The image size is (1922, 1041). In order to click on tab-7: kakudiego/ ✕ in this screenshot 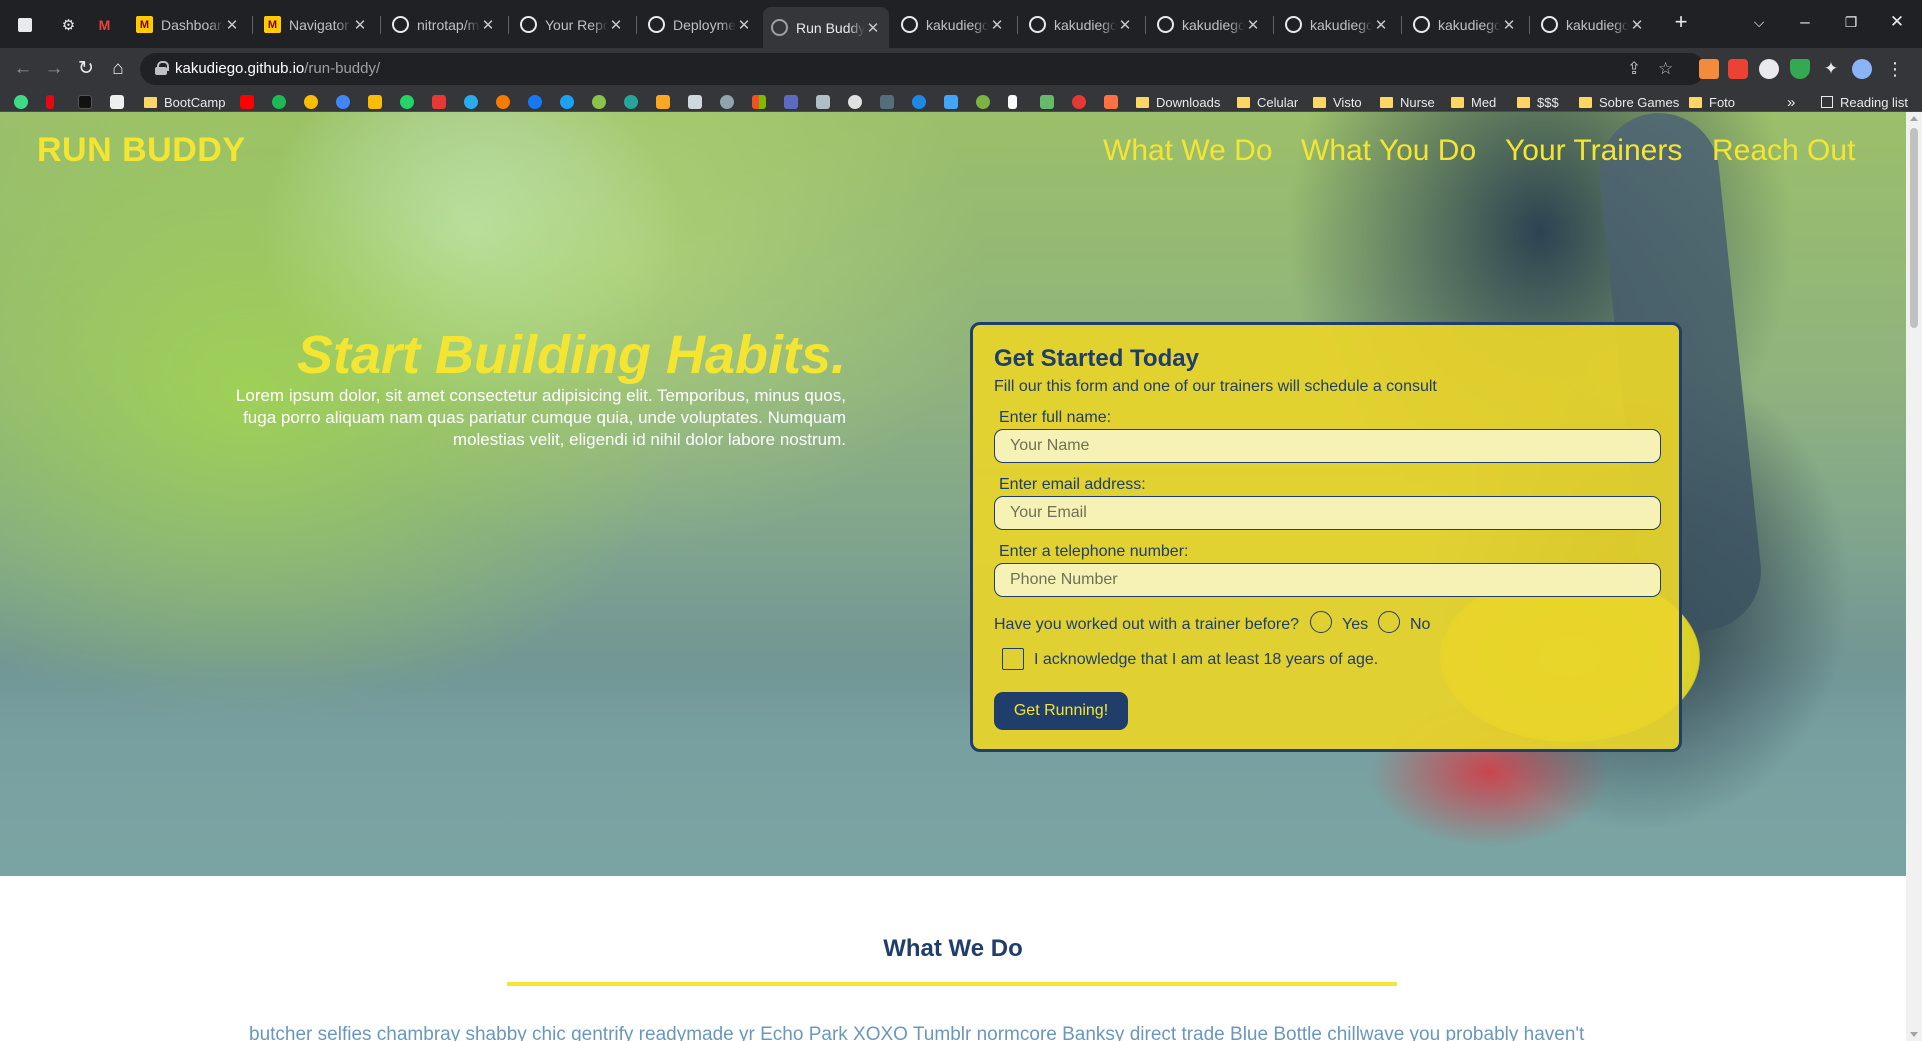, I will do `click(1081, 24)`.